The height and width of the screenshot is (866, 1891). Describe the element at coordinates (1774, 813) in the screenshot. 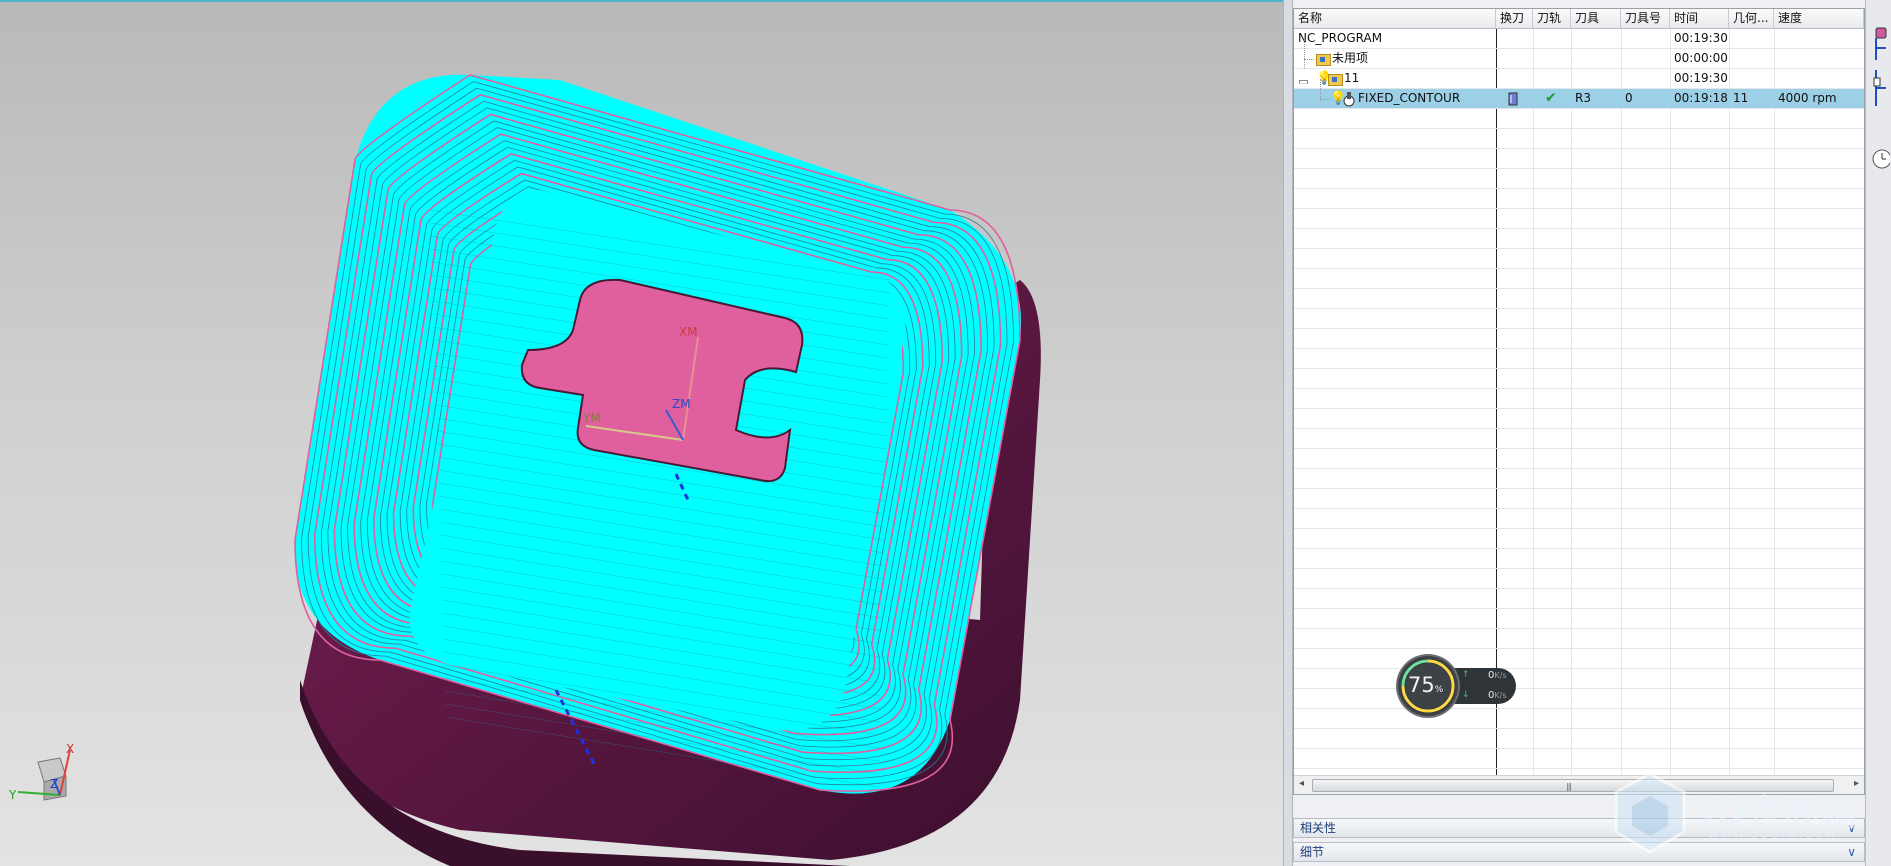

I see `watermark-text: 3D世界网` at that location.